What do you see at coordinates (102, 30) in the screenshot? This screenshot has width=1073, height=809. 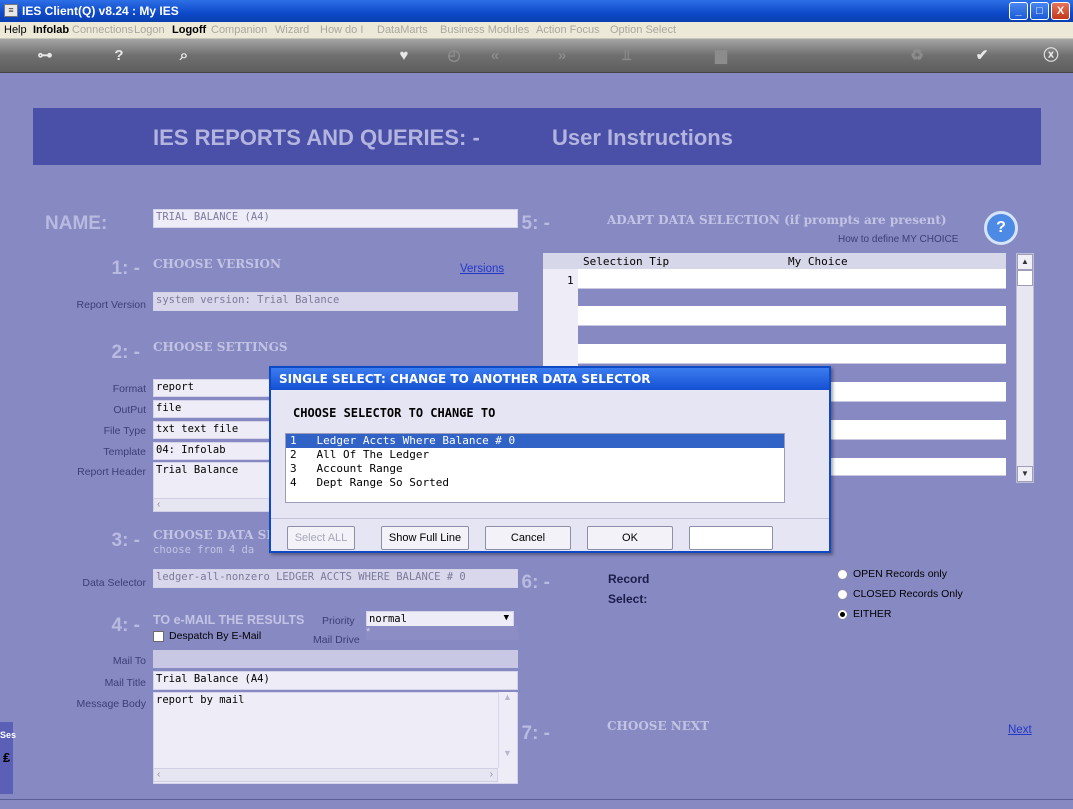 I see `menu-connections: Connections` at bounding box center [102, 30].